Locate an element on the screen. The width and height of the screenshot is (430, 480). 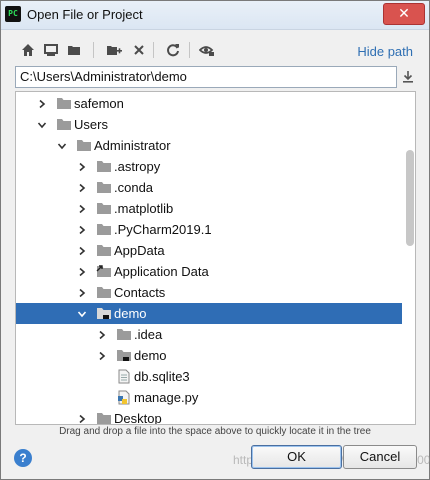
refresh-icon is located at coordinates (173, 50).